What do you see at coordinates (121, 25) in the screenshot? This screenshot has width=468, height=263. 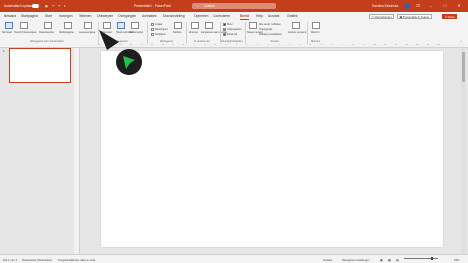 I see `handout-master-icon` at bounding box center [121, 25].